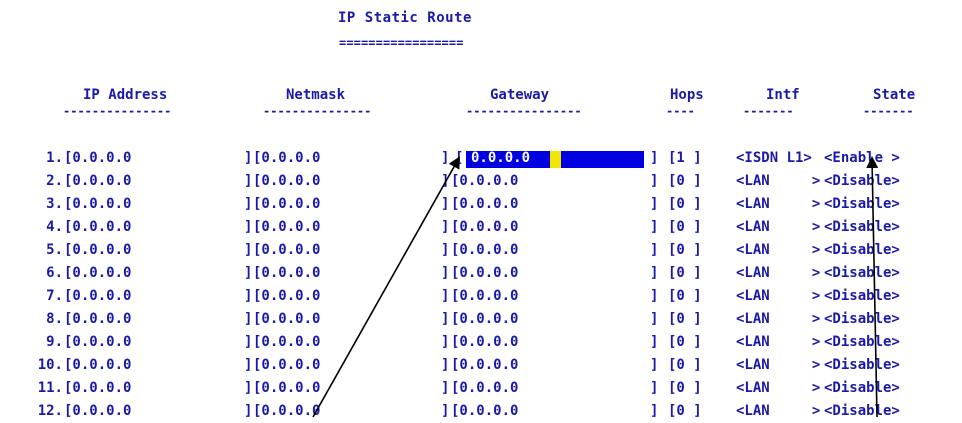 The height and width of the screenshot is (423, 962). I want to click on dash-gateway: ----------------, so click(524, 111).